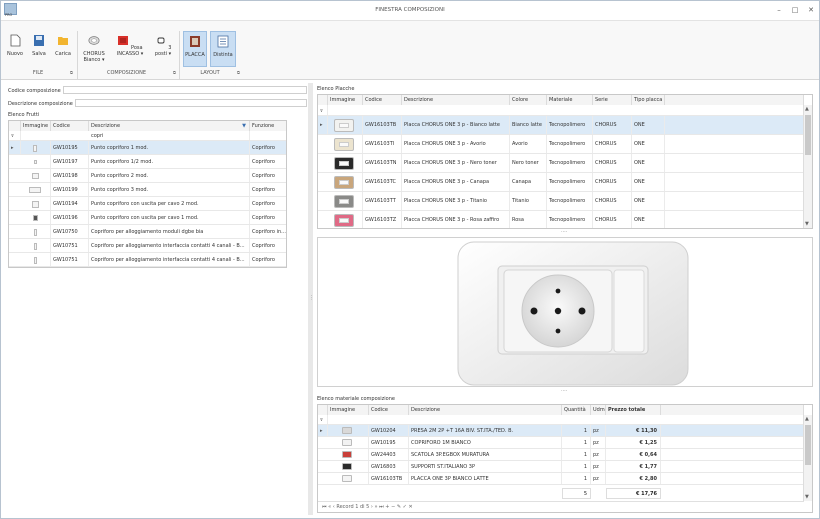  I want to click on group-file-launcher-icon: ⧉, so click(71, 72).